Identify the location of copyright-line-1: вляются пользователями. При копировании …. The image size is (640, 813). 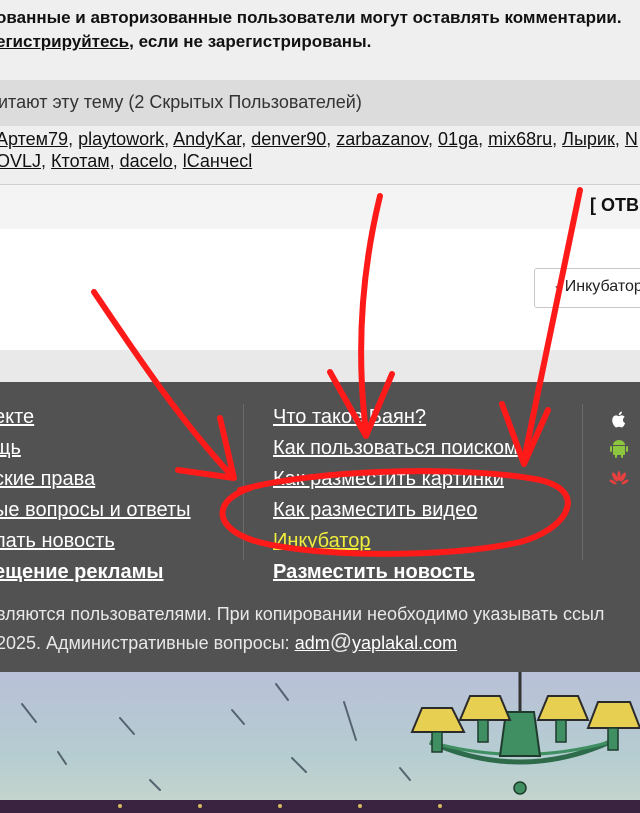
(302, 614).